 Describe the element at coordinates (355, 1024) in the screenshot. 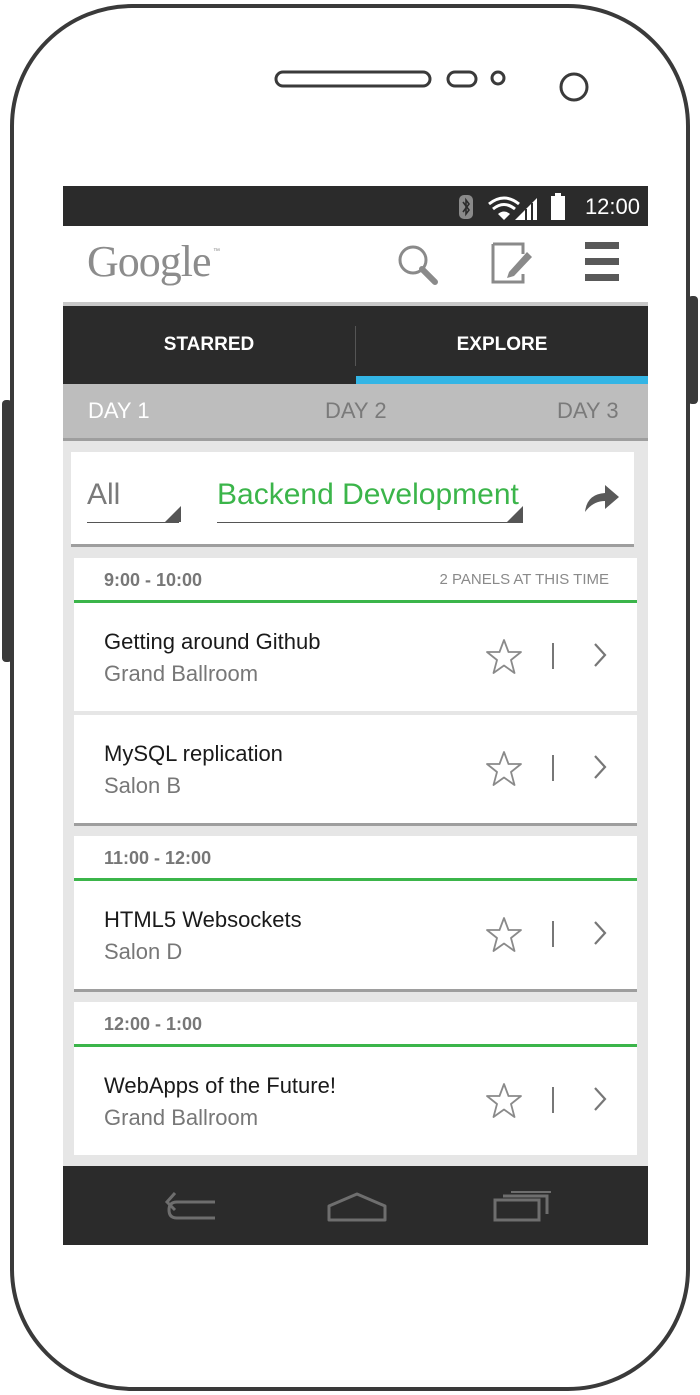

I see `time-group-header: 12:00 - 1:00` at that location.